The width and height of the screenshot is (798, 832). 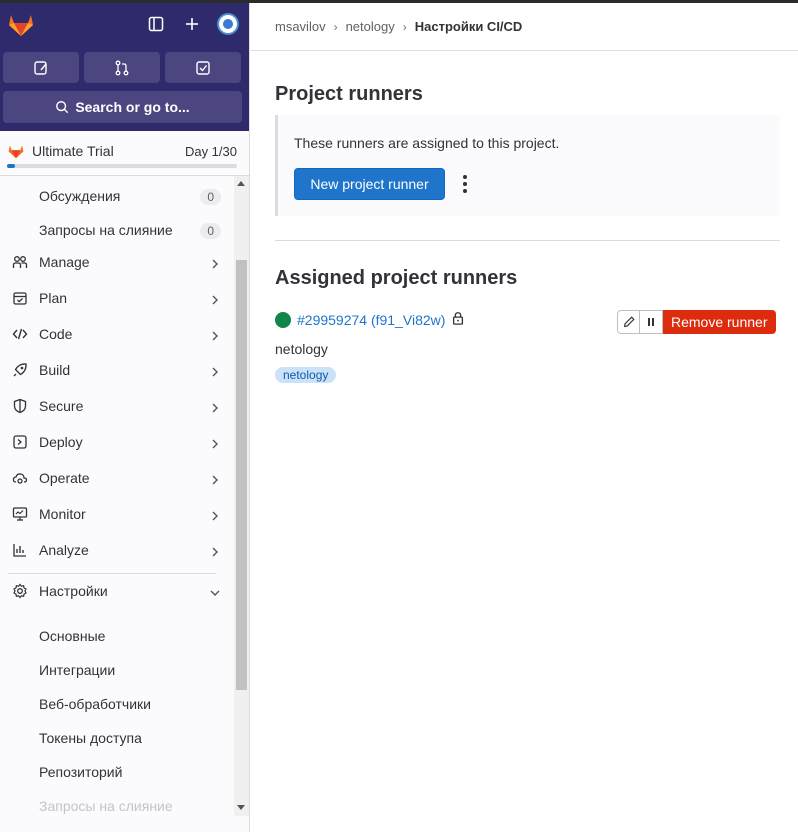 What do you see at coordinates (349, 94) in the screenshot?
I see `project-runners-title: Project runners` at bounding box center [349, 94].